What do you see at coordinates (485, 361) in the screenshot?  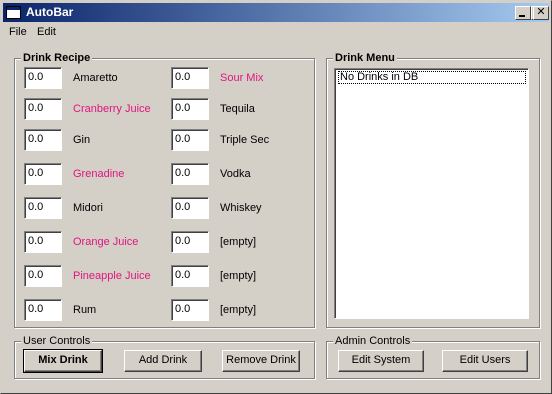 I see `edit-users-button: Edit Users` at bounding box center [485, 361].